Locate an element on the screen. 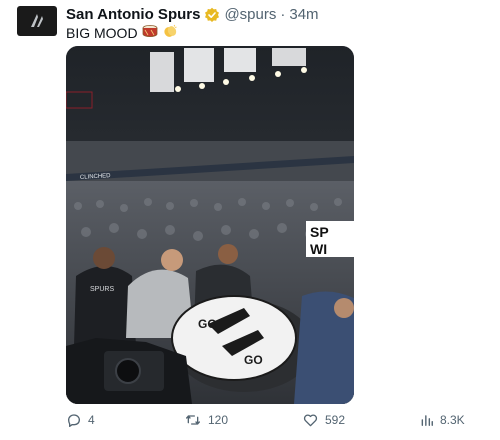  tweet-text: BIG MOOD is located at coordinates (122, 33).